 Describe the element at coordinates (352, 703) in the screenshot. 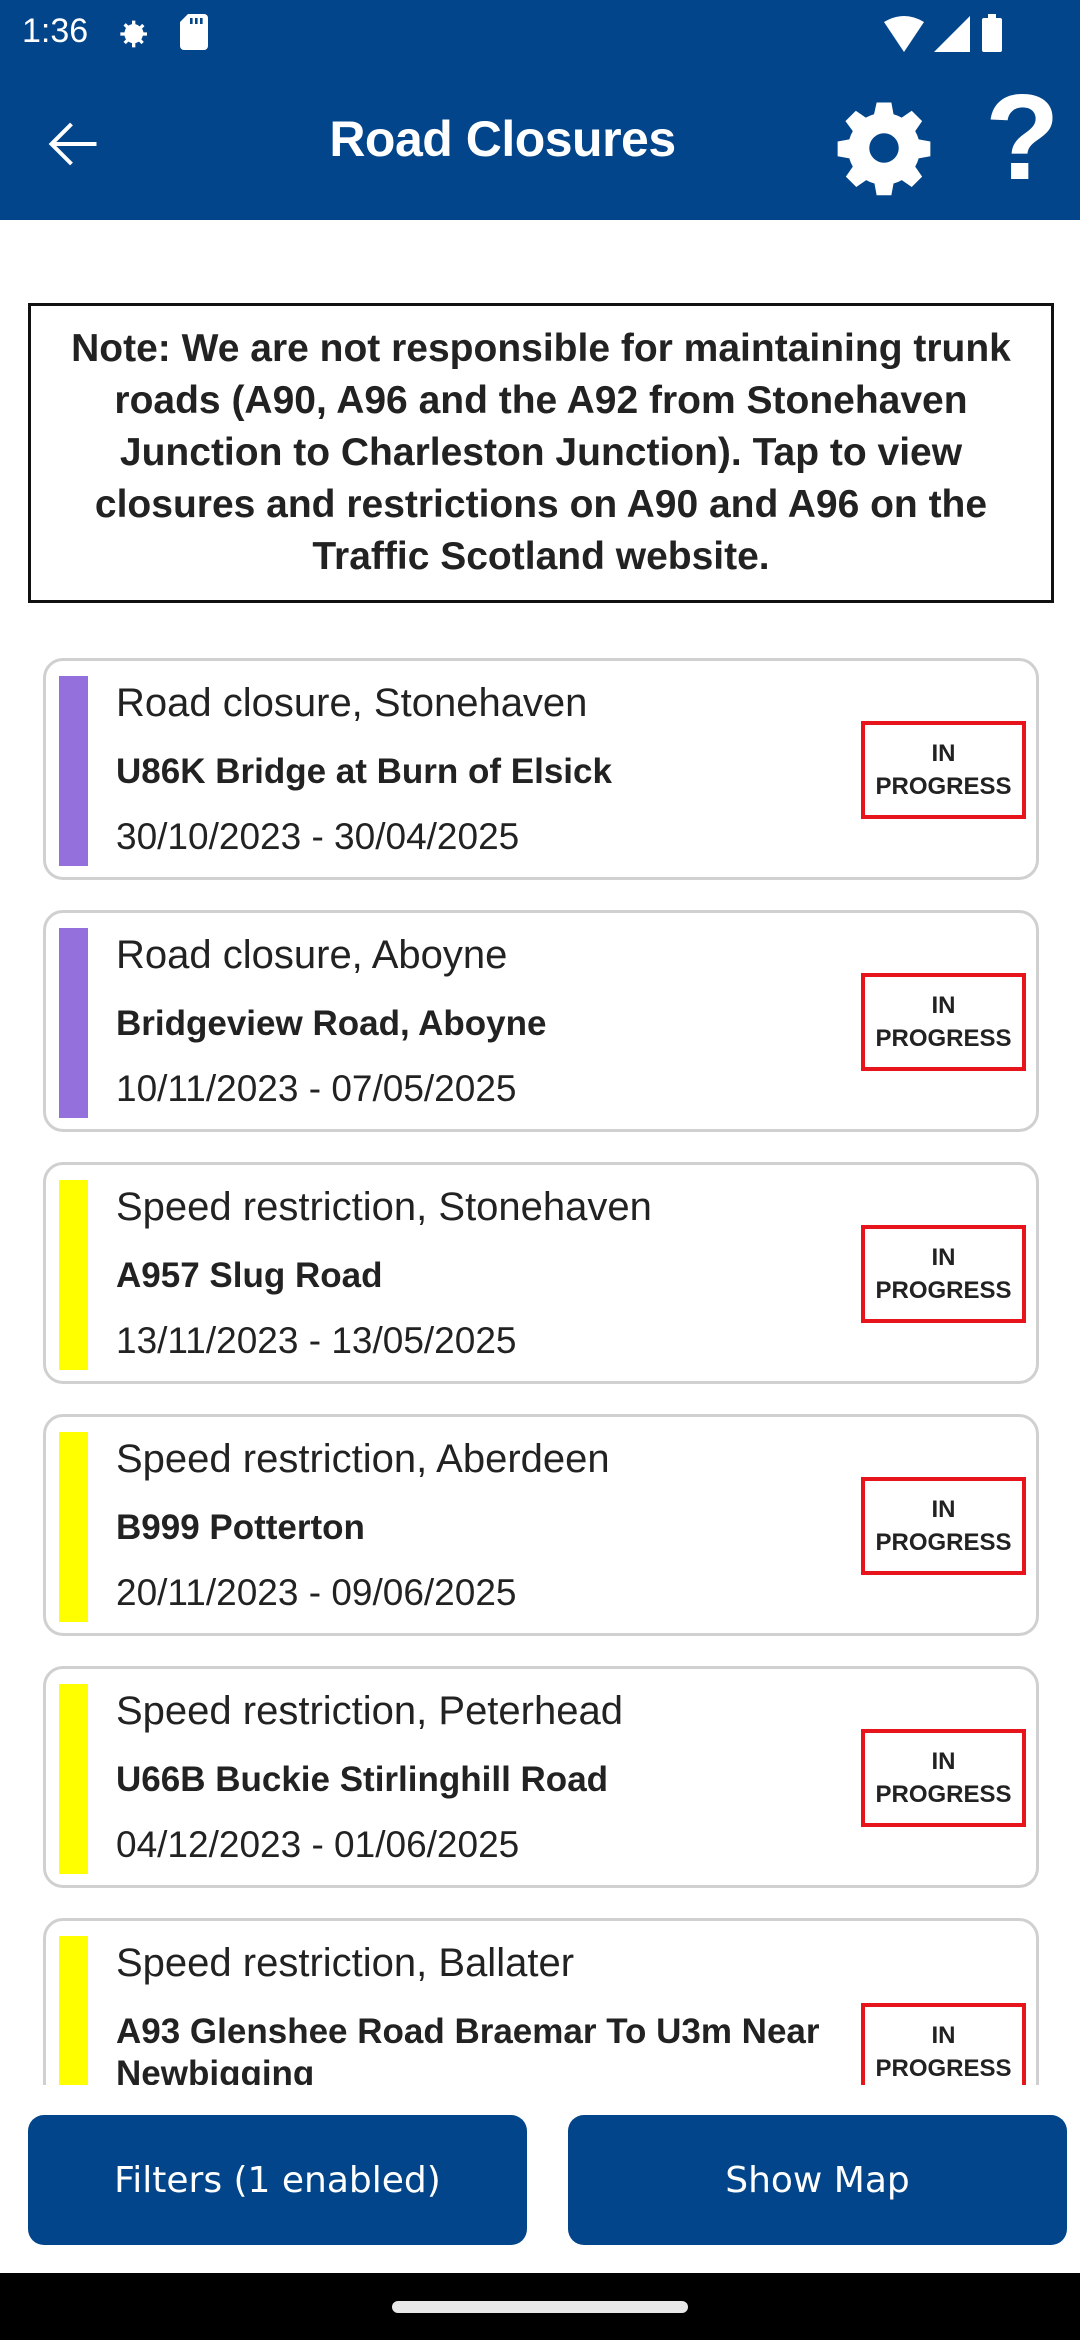

I see `closure-type-location: Road closure, Stonehaven` at that location.